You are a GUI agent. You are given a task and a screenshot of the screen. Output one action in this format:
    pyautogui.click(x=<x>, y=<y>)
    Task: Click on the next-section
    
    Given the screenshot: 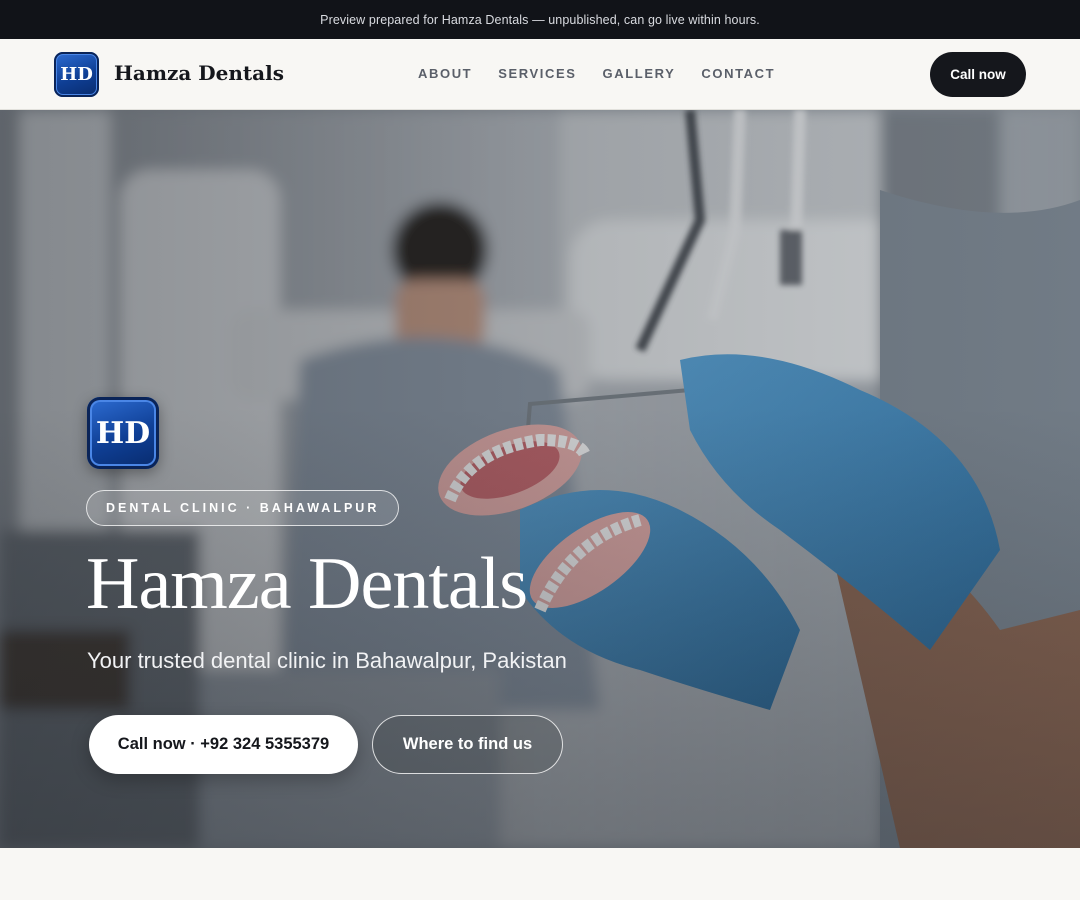 What is the action you would take?
    pyautogui.click(x=540, y=874)
    